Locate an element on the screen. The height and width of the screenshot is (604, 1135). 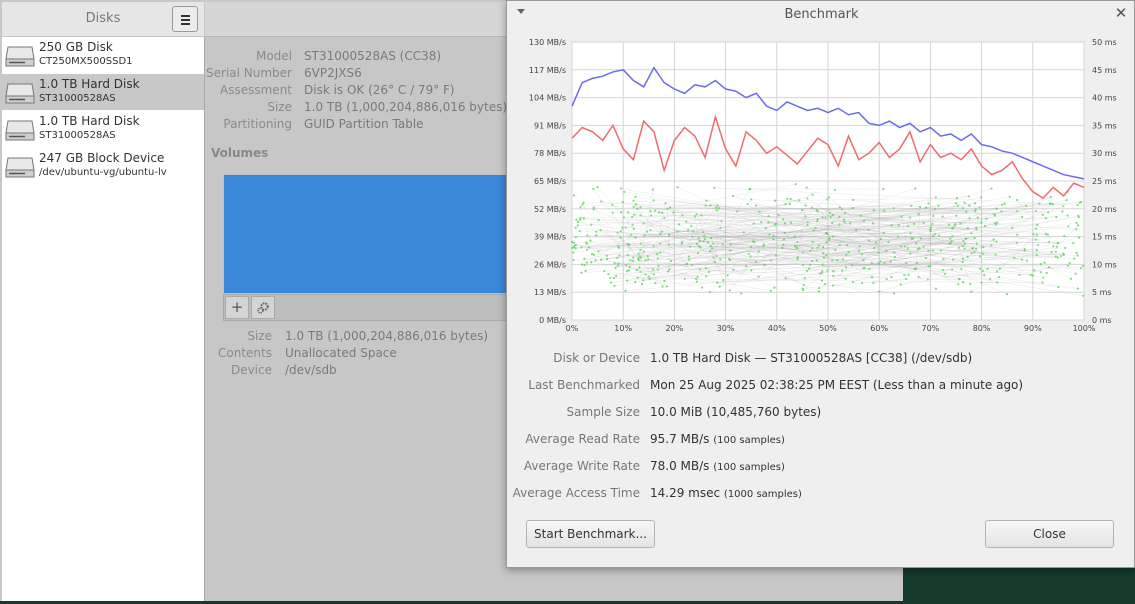
disk-item-1tb-selected: 1.0 TB Hard Disk ST31000528AS is located at coordinates (103, 92).